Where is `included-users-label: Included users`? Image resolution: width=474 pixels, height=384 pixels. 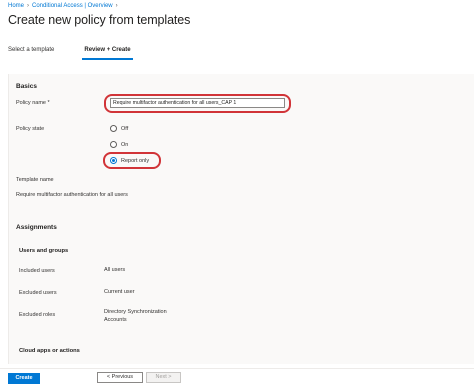 included-users-label: Included users is located at coordinates (37, 271).